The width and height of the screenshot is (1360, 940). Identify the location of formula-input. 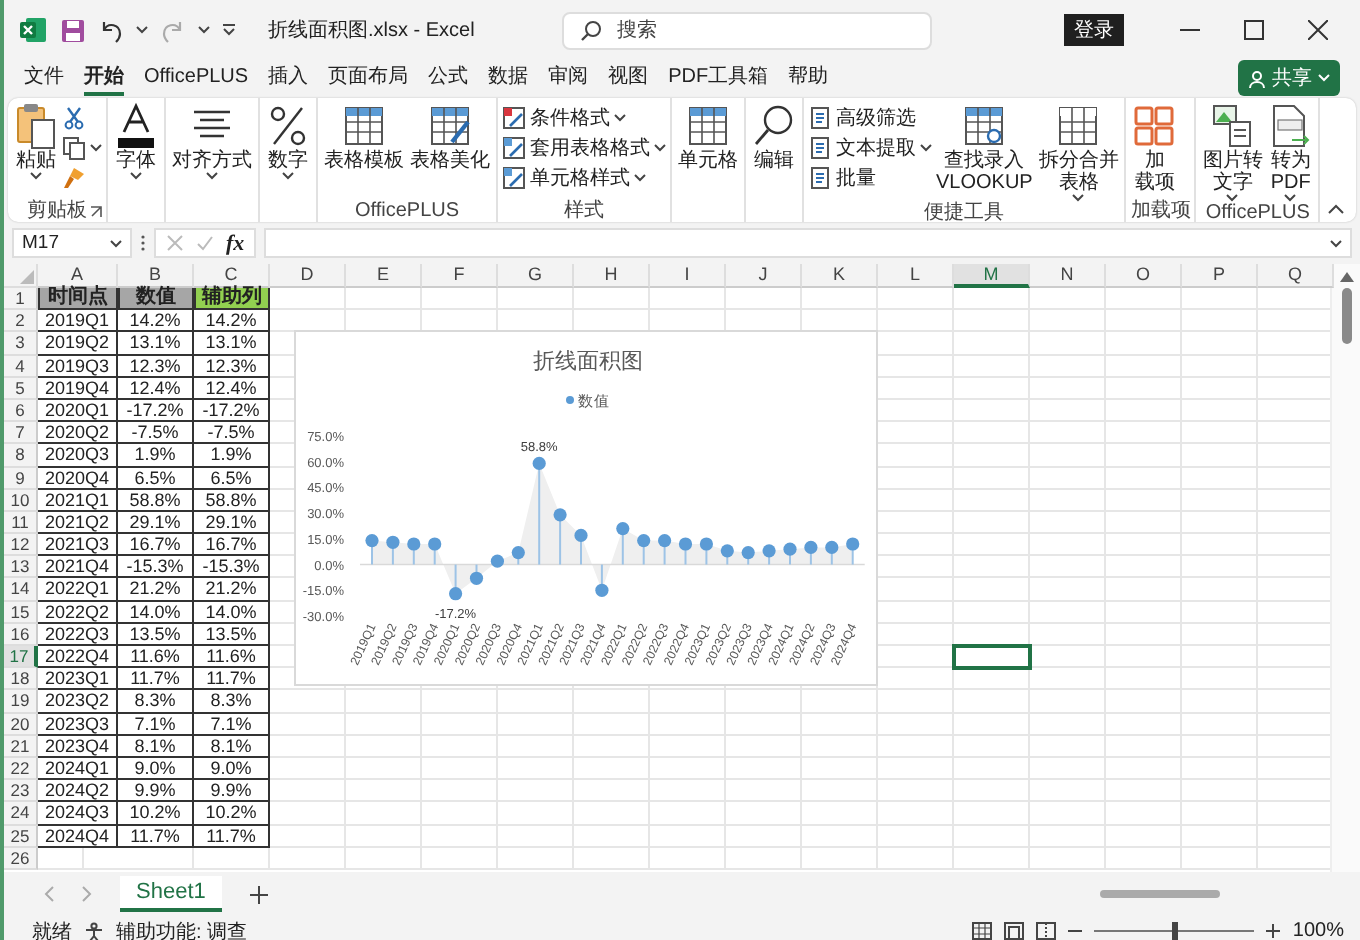
(808, 243).